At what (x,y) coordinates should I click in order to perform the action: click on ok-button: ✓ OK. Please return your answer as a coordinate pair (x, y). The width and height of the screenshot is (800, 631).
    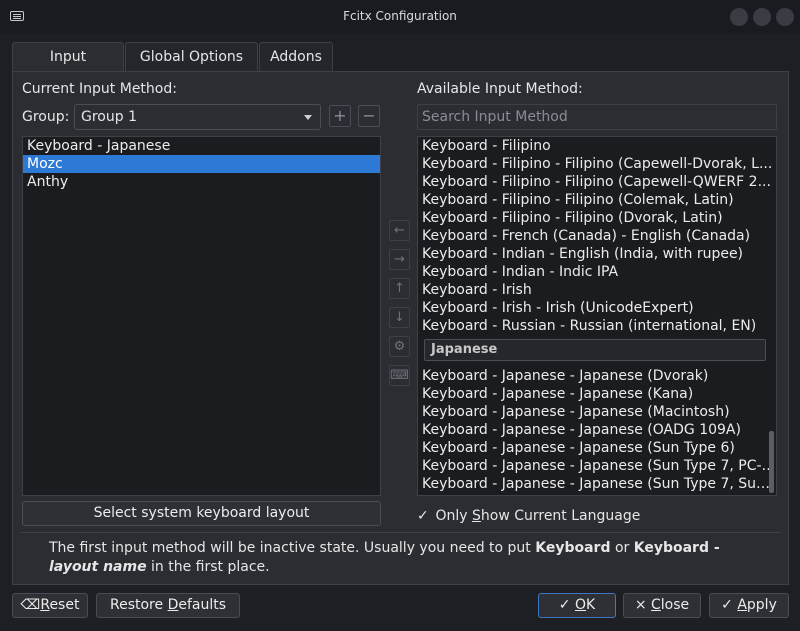
    Looking at the image, I should click on (577, 605).